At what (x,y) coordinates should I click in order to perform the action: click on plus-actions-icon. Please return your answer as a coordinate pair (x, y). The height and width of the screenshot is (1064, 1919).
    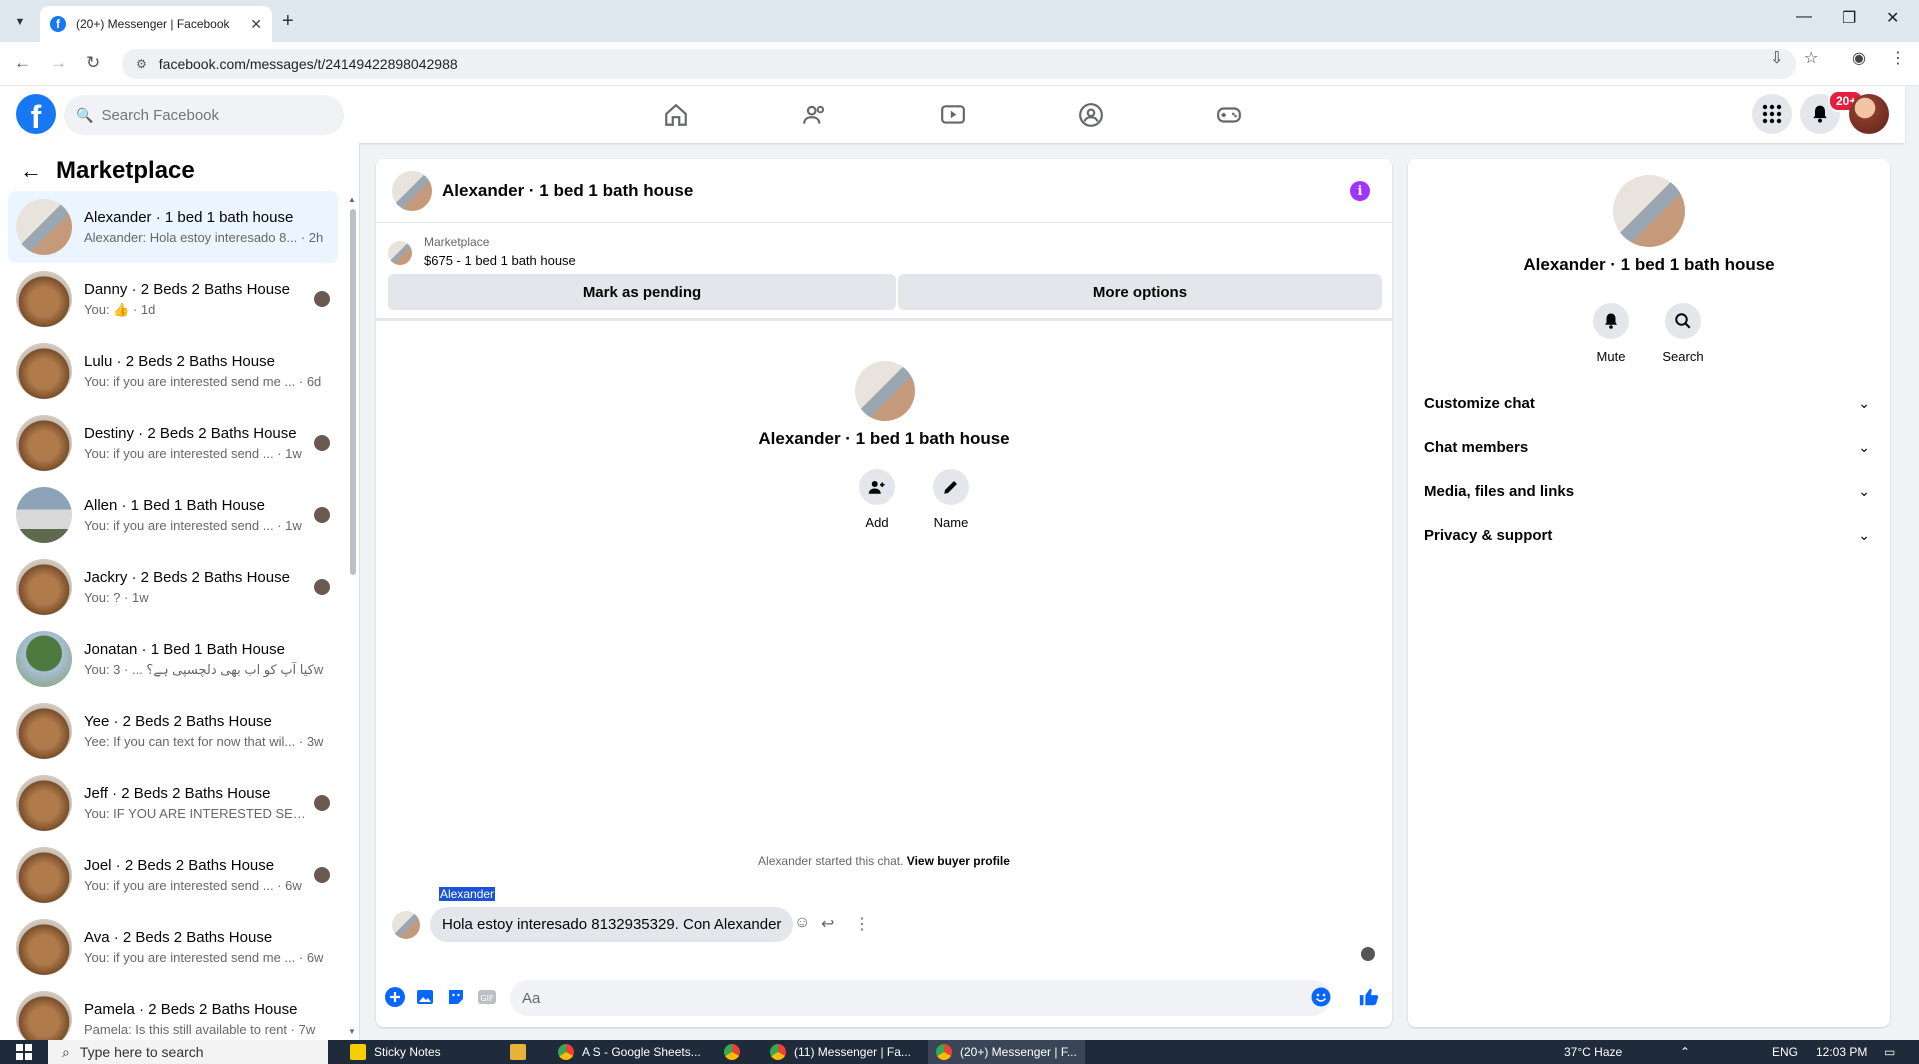
    Looking at the image, I should click on (395, 997).